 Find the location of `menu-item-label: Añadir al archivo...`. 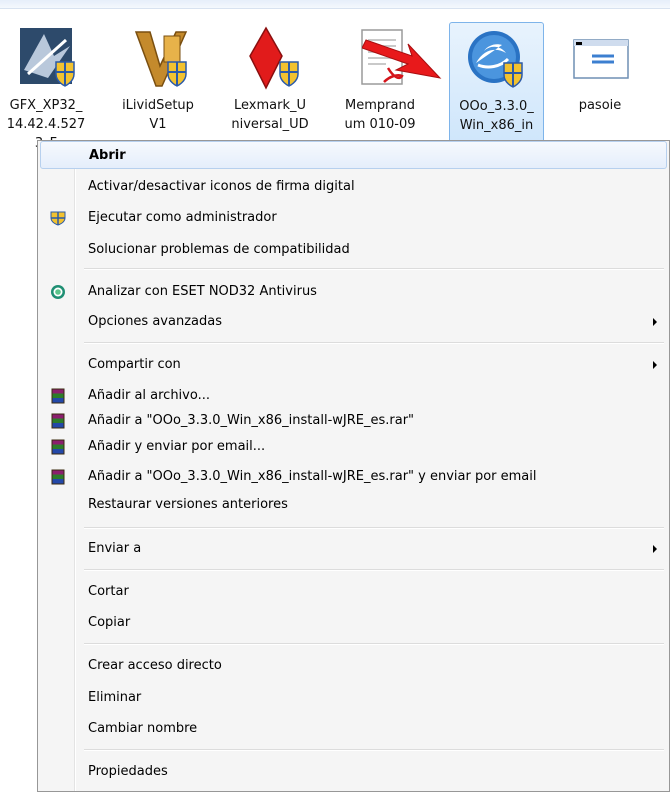

menu-item-label: Añadir al archivo... is located at coordinates (149, 395).